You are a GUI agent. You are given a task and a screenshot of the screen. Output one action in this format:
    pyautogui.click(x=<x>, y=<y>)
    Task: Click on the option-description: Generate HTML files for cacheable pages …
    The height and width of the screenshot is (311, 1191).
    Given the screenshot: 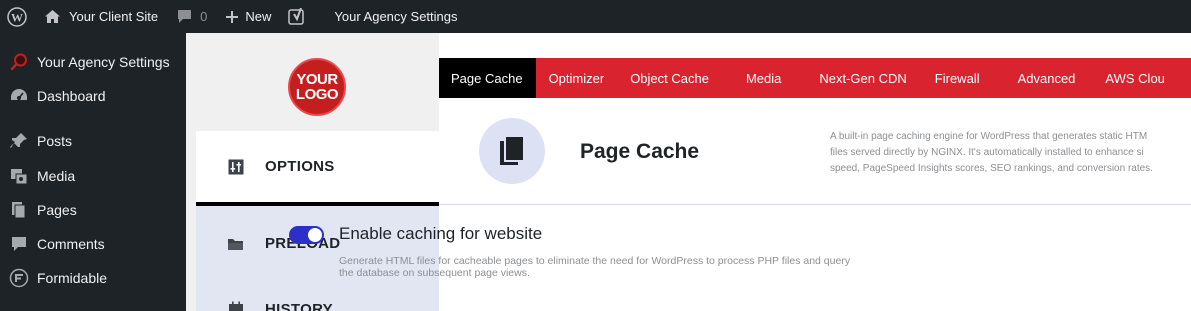 What is the action you would take?
    pyautogui.click(x=639, y=267)
    